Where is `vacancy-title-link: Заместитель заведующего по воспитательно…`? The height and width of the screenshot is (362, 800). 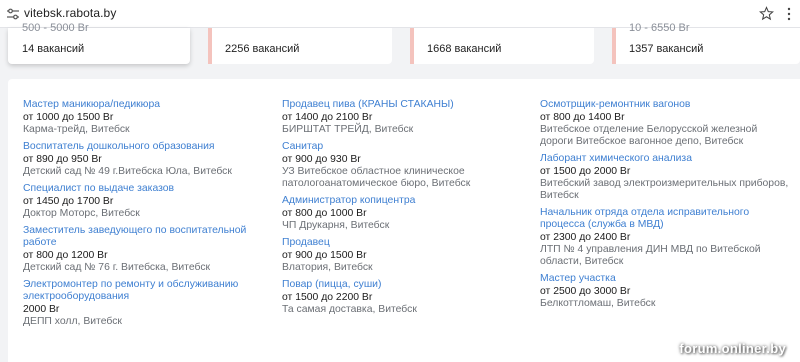 vacancy-title-link: Заместитель заведующего по воспитательно… is located at coordinates (145, 237).